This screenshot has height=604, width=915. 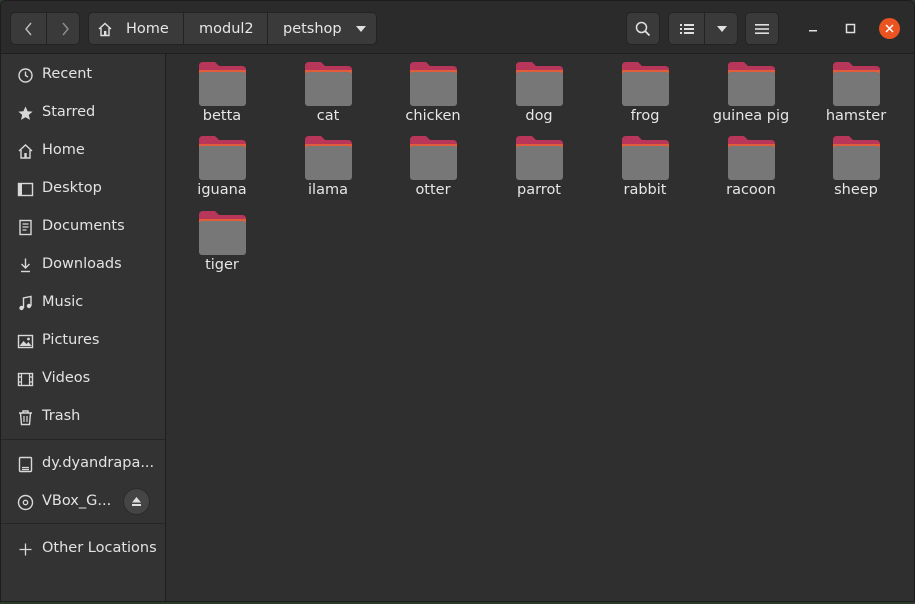 I want to click on folder-item: chicken, so click(x=433, y=90).